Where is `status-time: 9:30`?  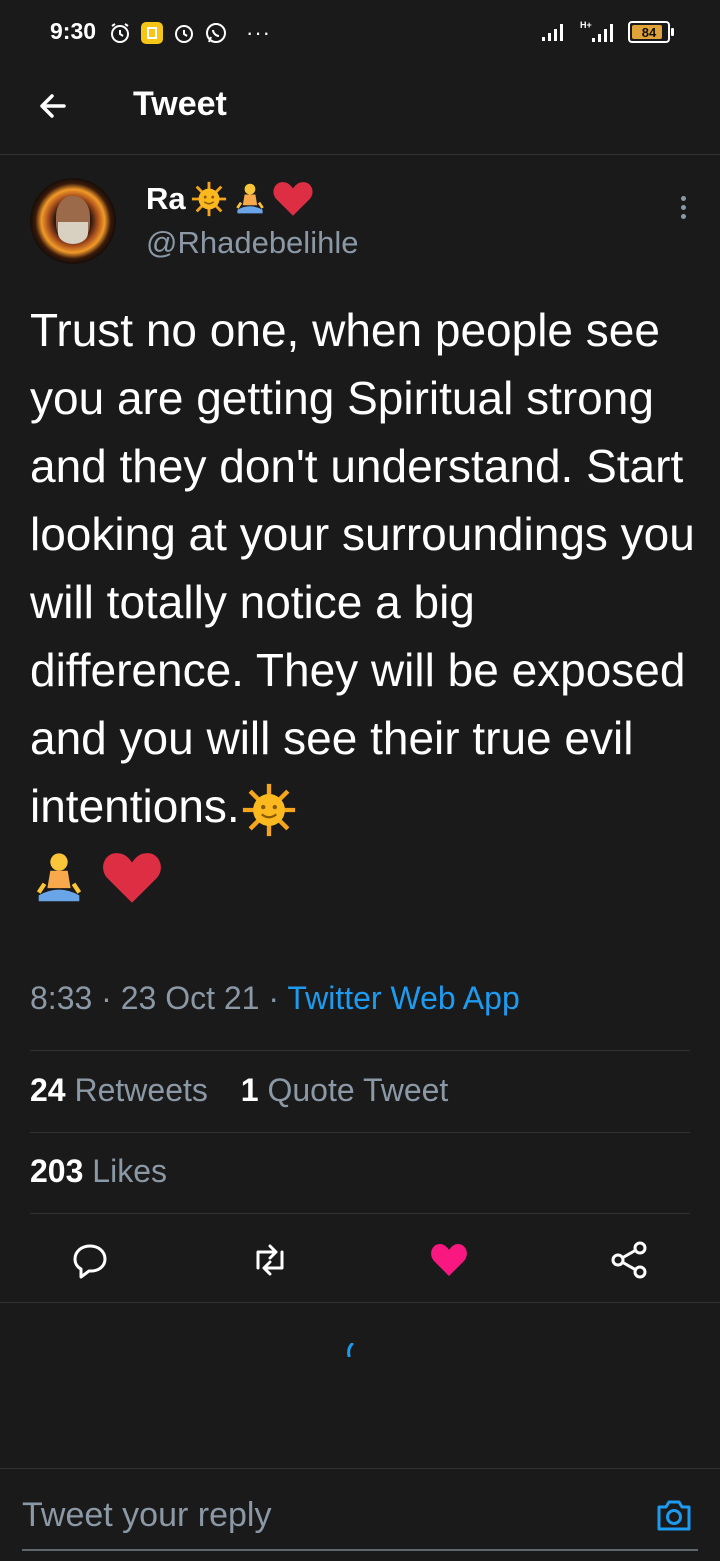 status-time: 9:30 is located at coordinates (73, 31).